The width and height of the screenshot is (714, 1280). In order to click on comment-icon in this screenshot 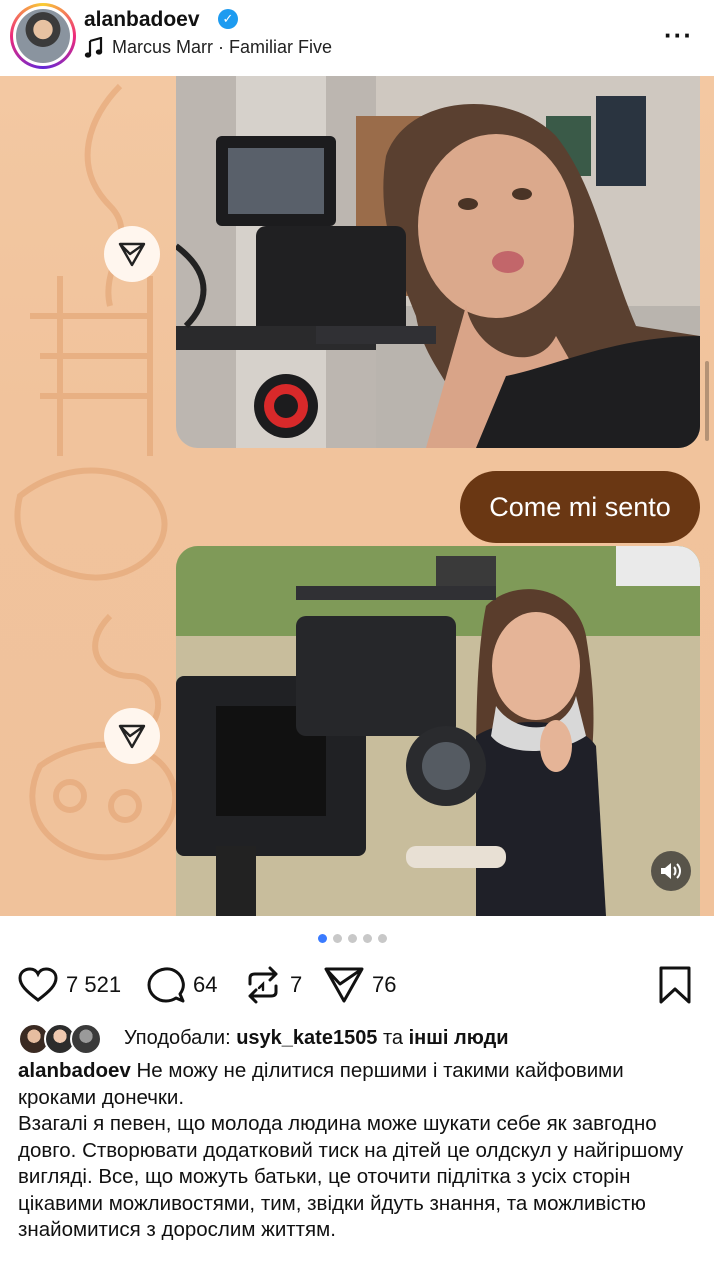, I will do `click(166, 985)`.